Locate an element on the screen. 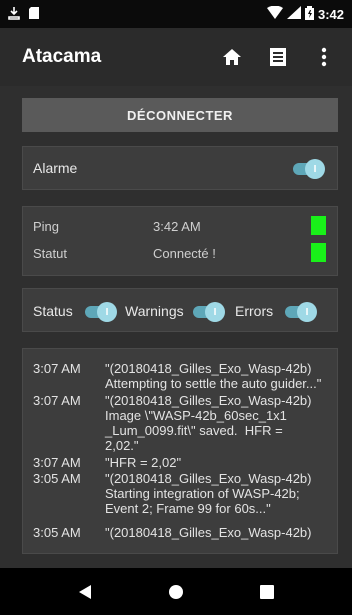 Image resolution: width=352 pixels, height=615 pixels. connection-status-card: Ping 3:42 AM Statut Connecté ! is located at coordinates (180, 241).